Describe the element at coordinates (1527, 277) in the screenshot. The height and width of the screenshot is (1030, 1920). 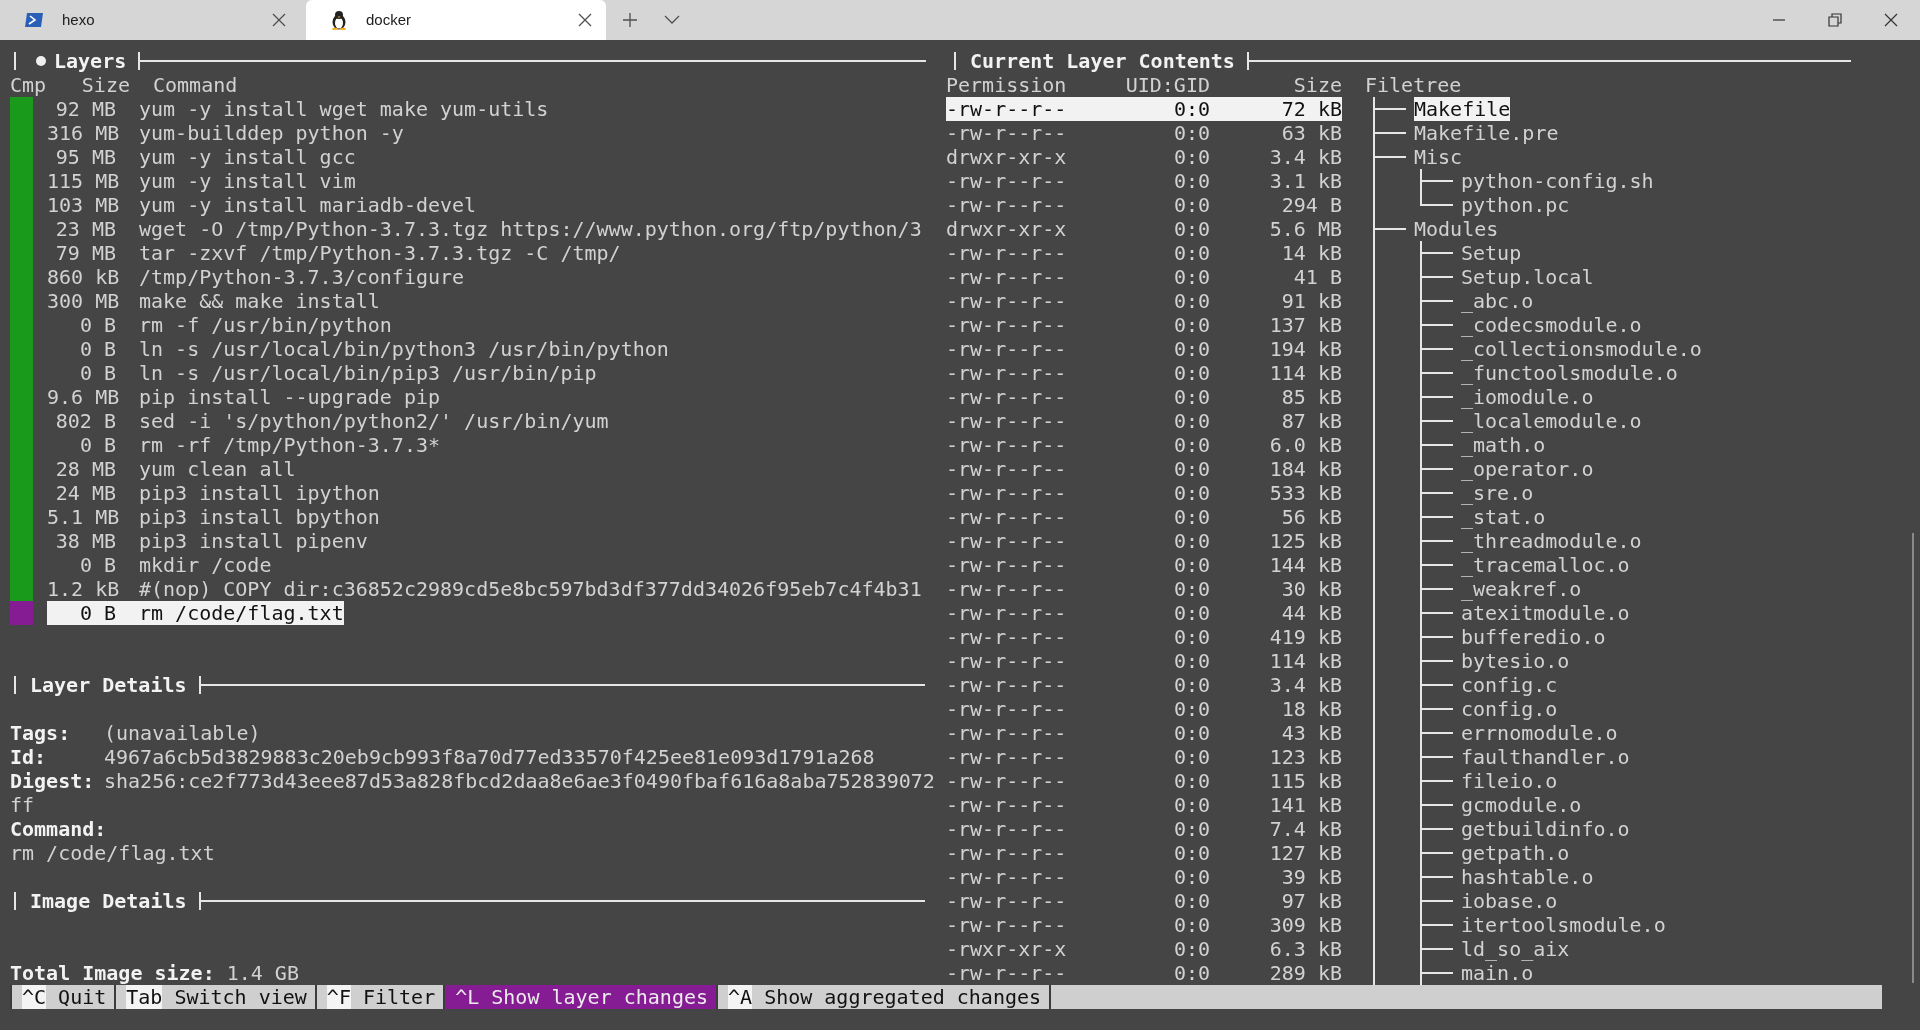
I see `file-name: Setup.local` at that location.